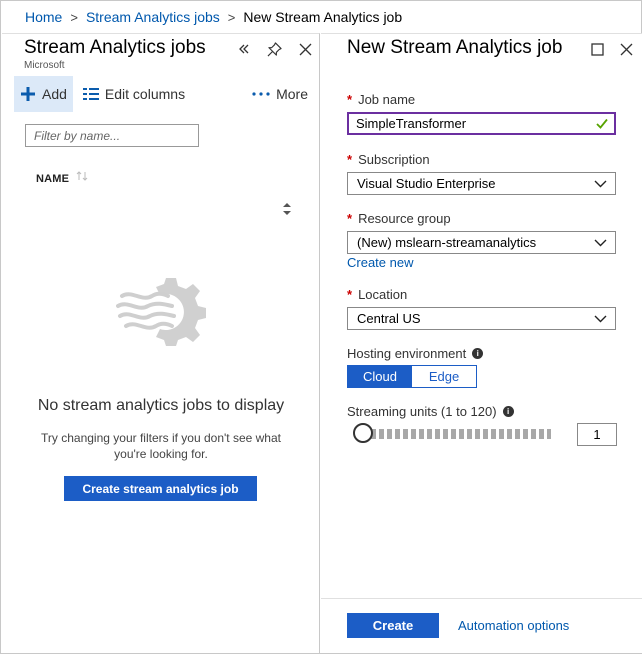 Image resolution: width=642 pixels, height=654 pixels. I want to click on breadcrumb-home-link: Home, so click(43, 17).